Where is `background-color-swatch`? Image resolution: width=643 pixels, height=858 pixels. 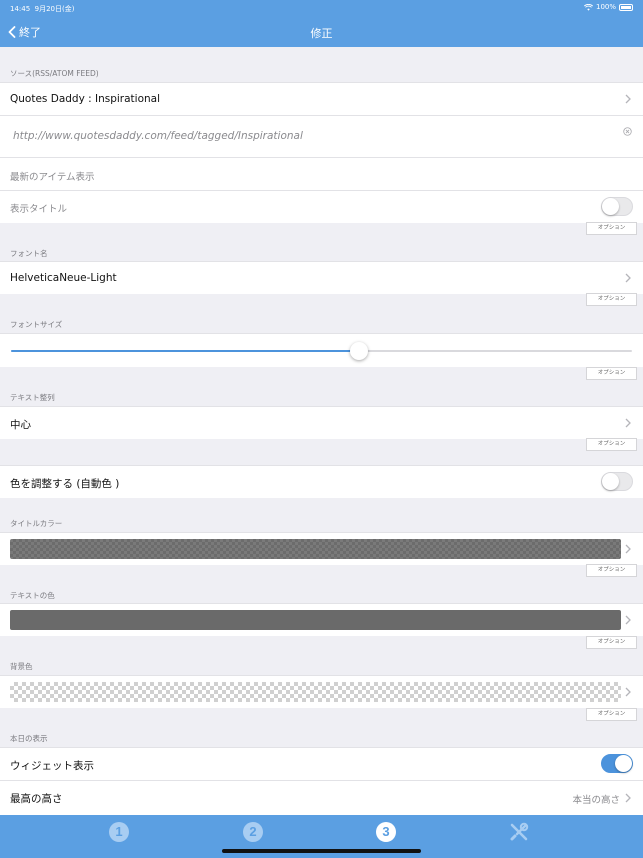
background-color-swatch is located at coordinates (315, 692).